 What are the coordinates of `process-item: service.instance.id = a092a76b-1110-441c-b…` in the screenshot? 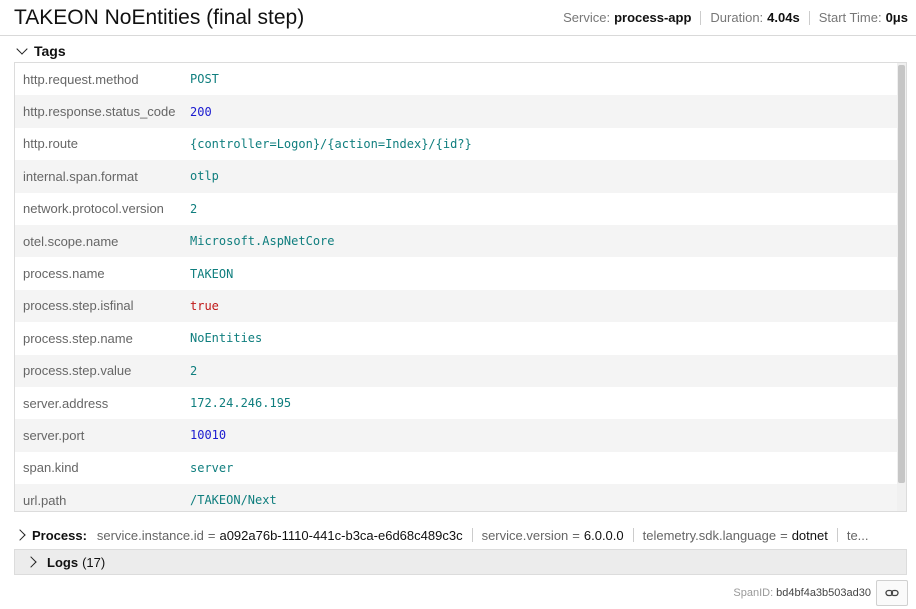 It's located at (279, 535).